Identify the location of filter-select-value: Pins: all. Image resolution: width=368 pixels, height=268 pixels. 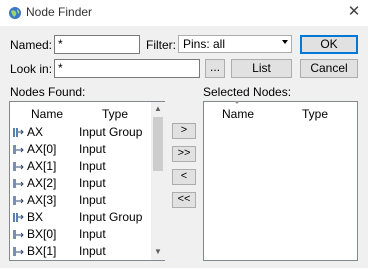
(204, 44).